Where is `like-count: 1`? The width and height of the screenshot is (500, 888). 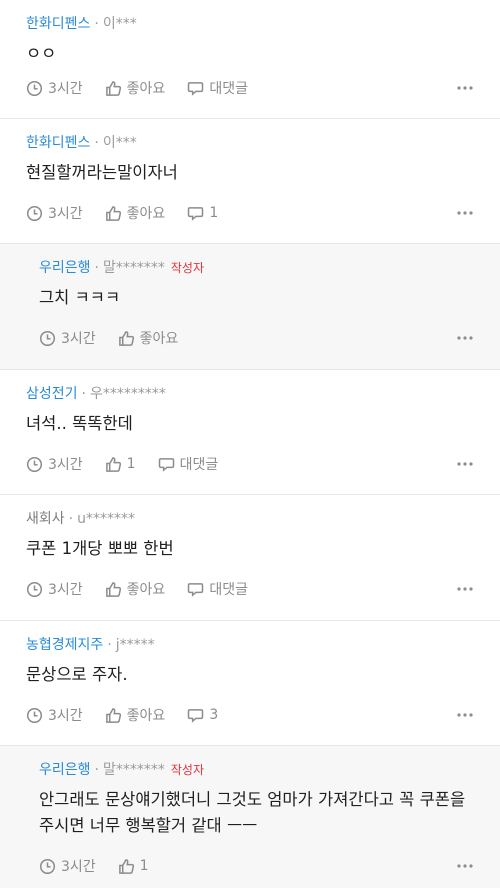 like-count: 1 is located at coordinates (144, 866).